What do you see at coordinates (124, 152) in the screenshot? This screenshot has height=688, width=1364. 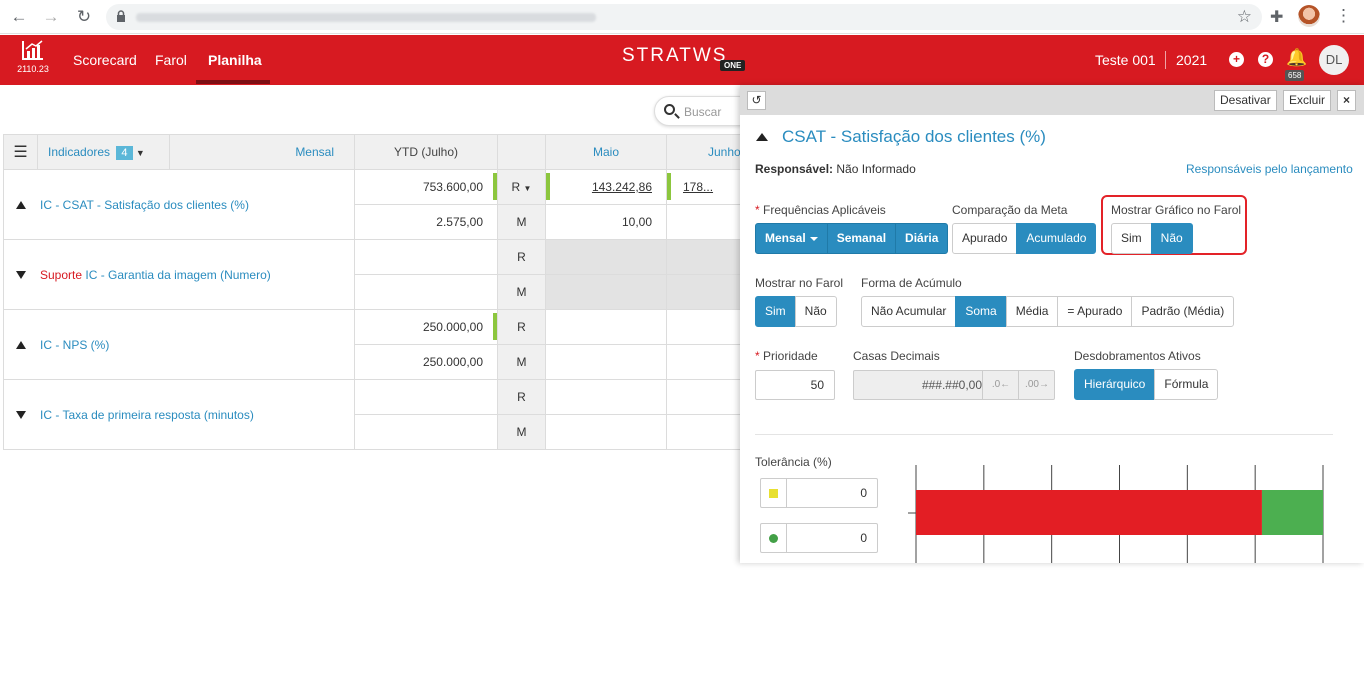 I see `indicators-count: 4` at bounding box center [124, 152].